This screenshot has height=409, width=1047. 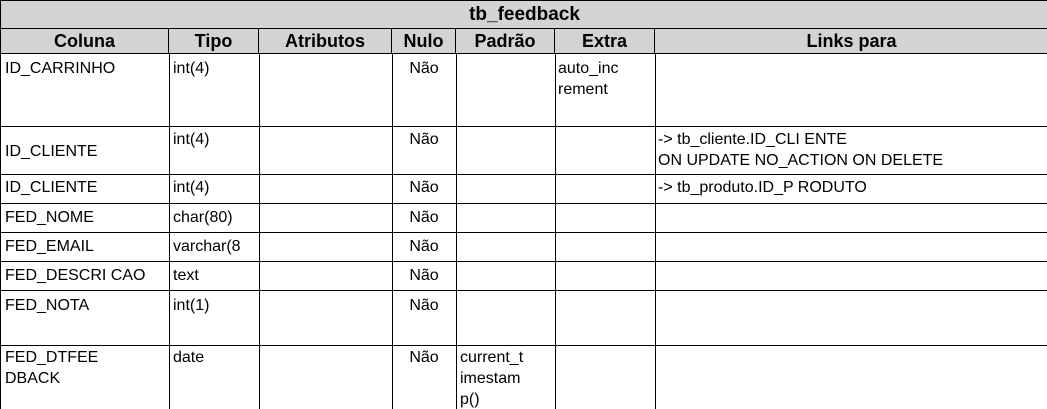 What do you see at coordinates (492, 378) in the screenshot?
I see `cell-padrao: current_t imestam p()` at bounding box center [492, 378].